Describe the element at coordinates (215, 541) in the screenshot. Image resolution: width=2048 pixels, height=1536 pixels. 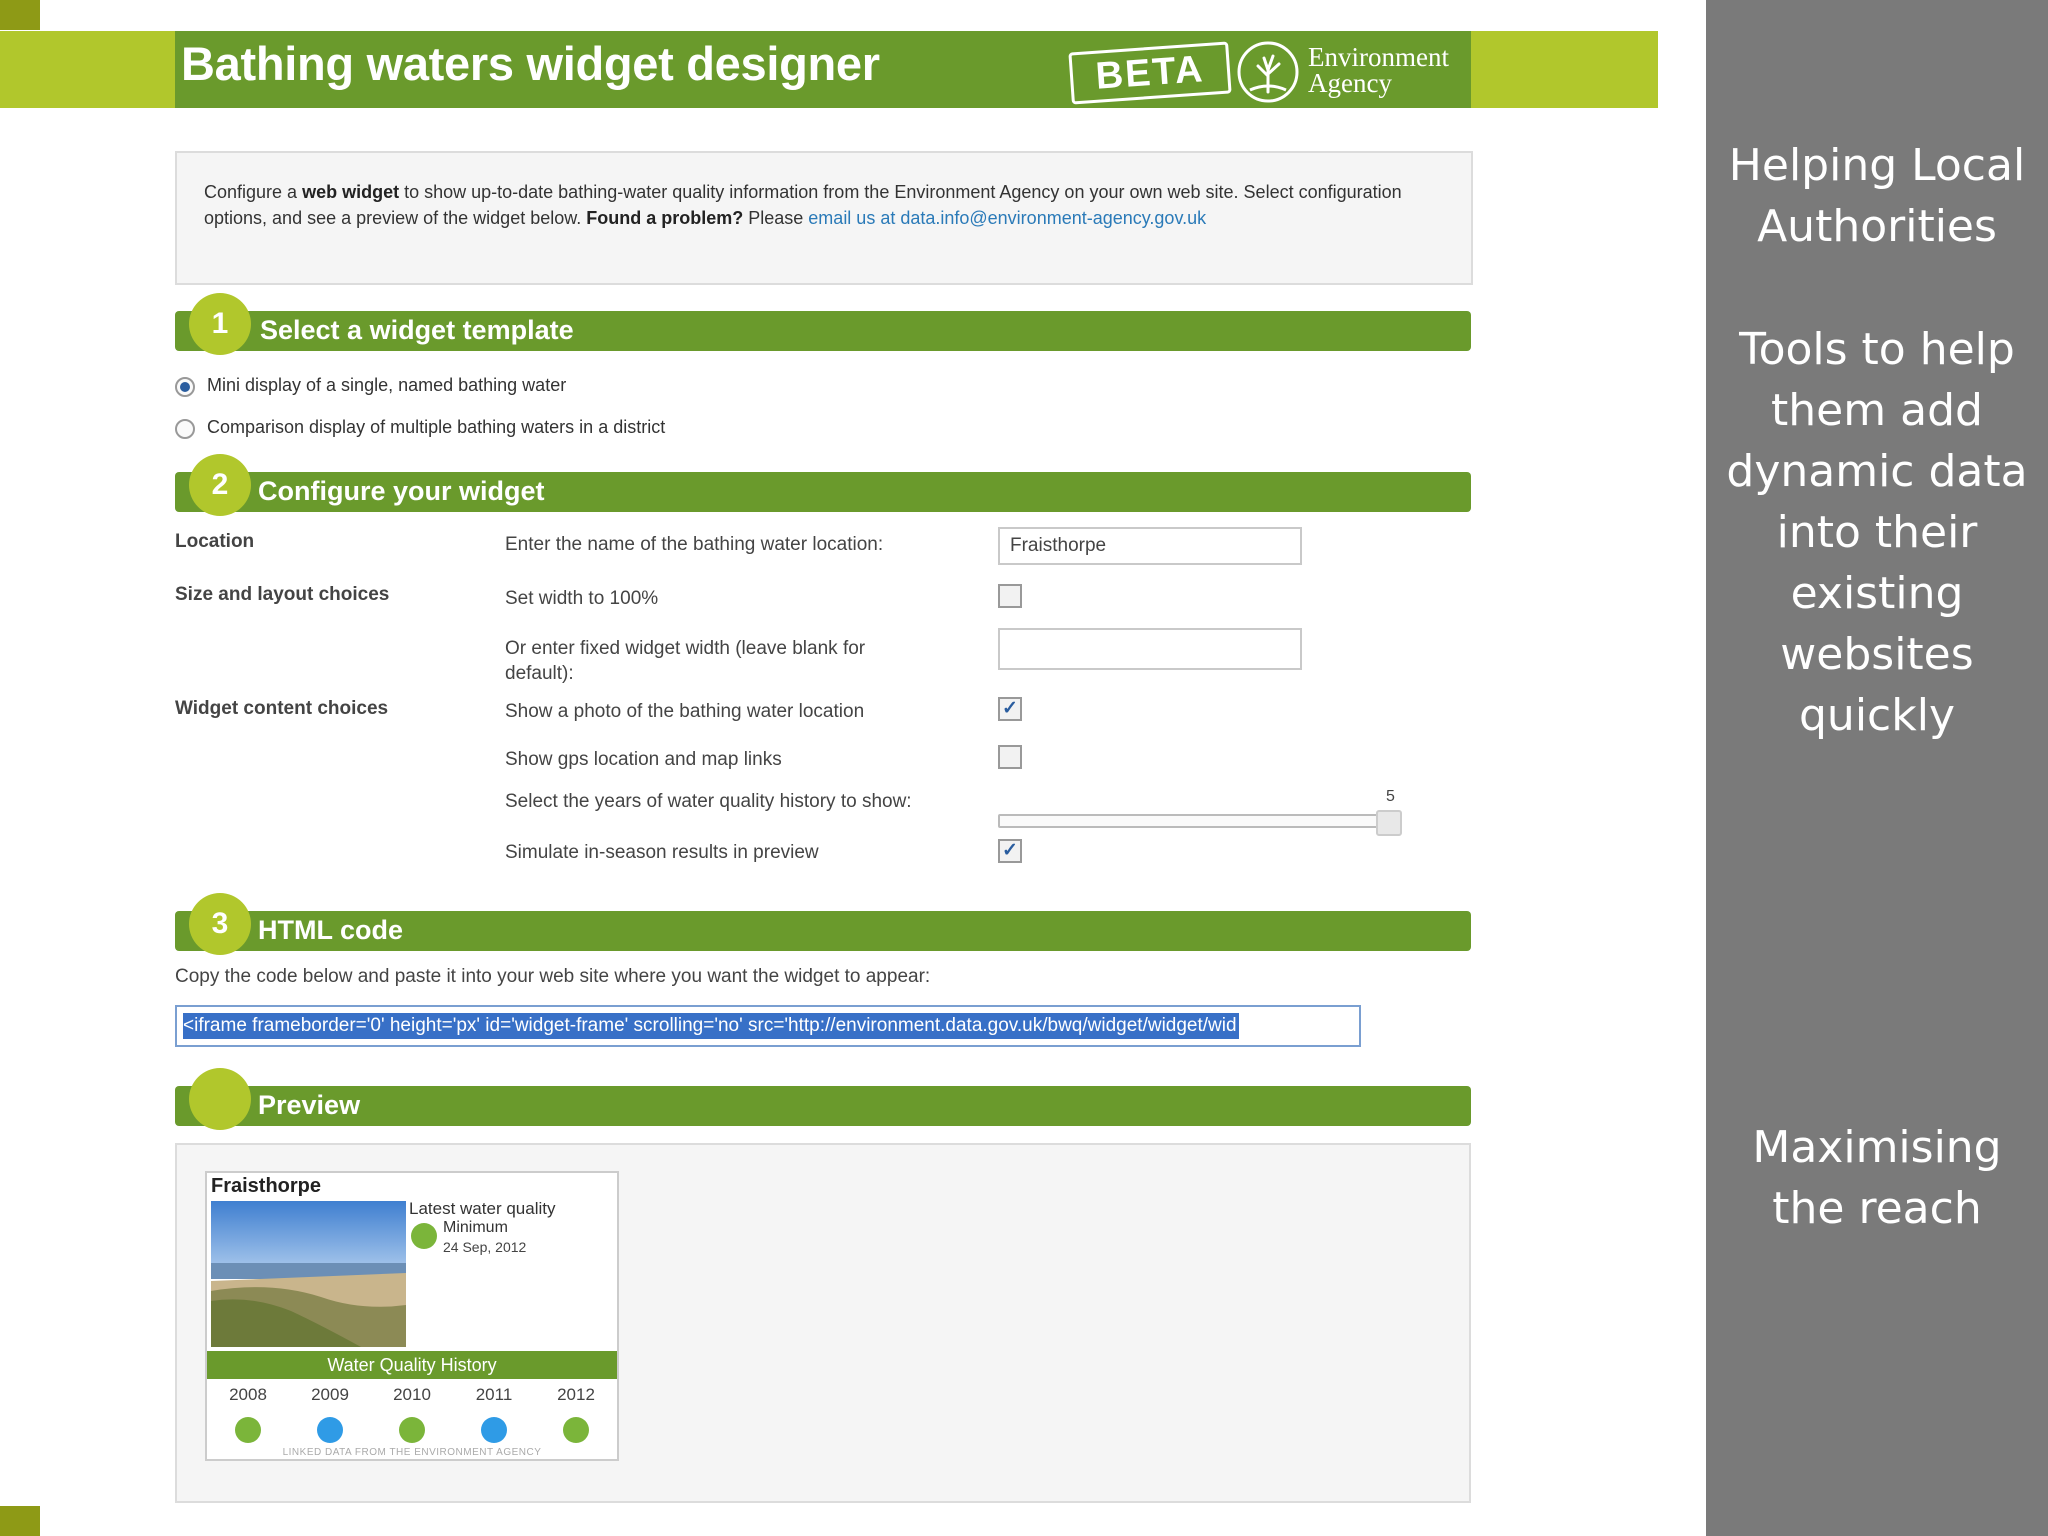
I see `location-heading: Location` at that location.